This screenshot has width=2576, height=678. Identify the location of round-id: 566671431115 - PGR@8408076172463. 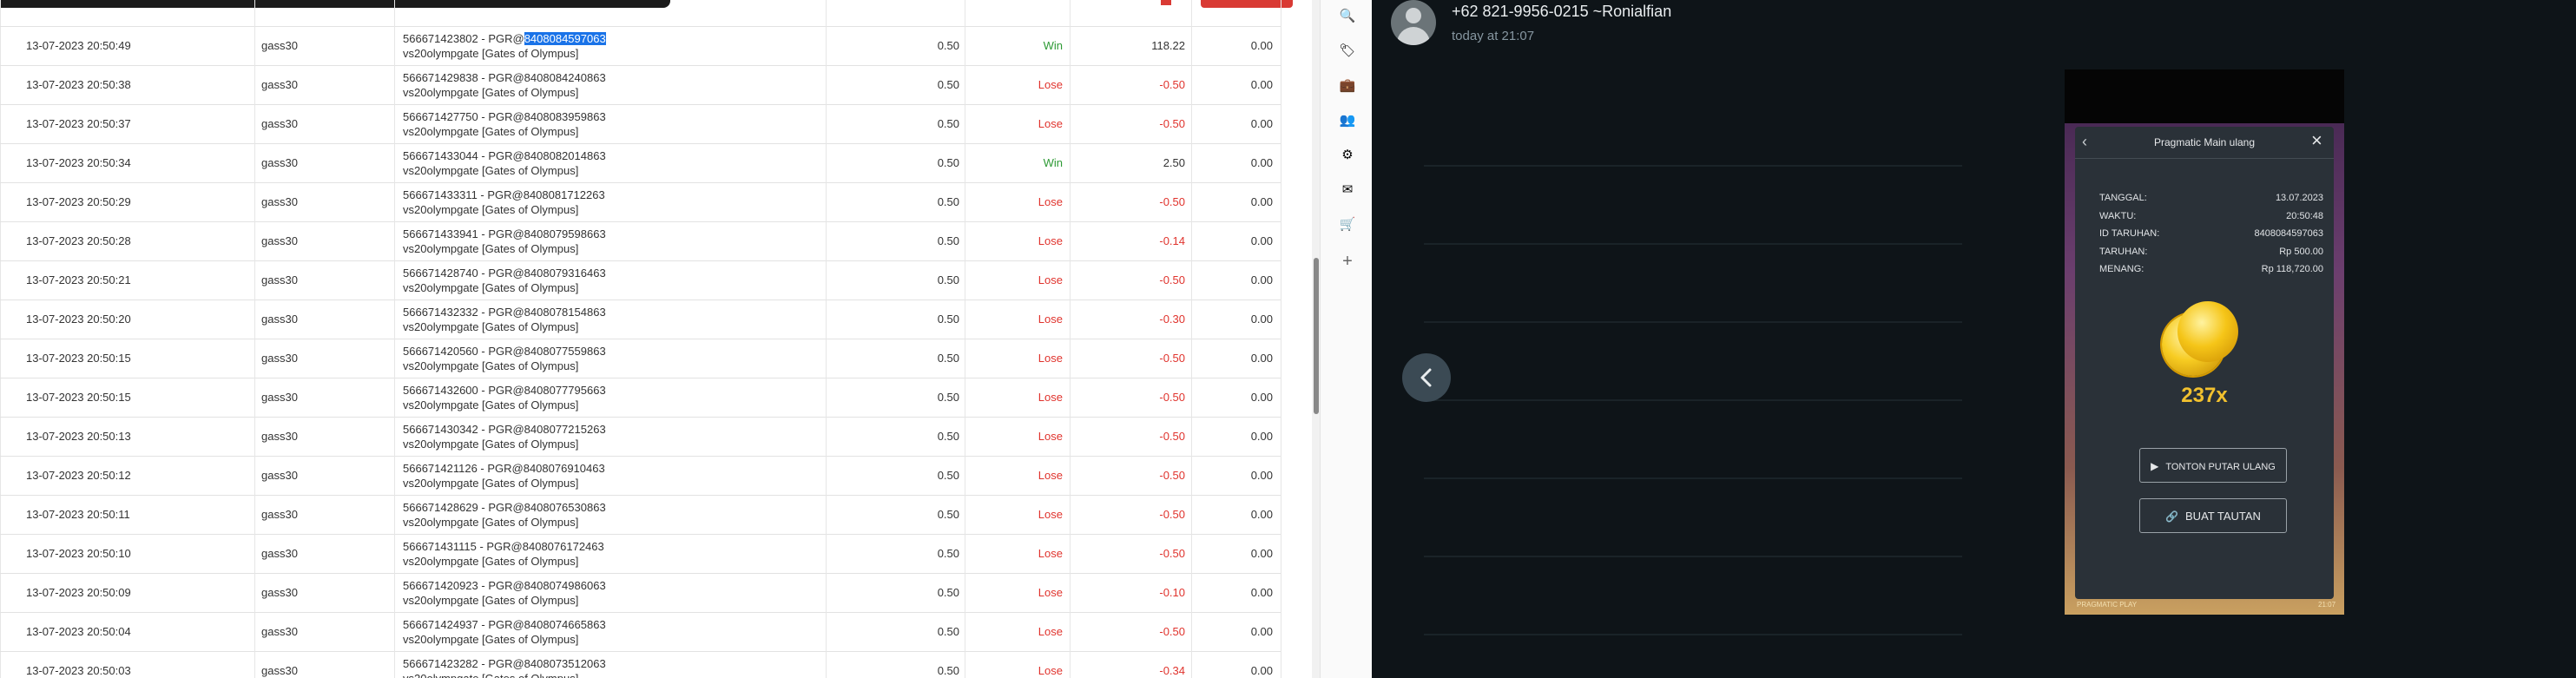
(614, 546).